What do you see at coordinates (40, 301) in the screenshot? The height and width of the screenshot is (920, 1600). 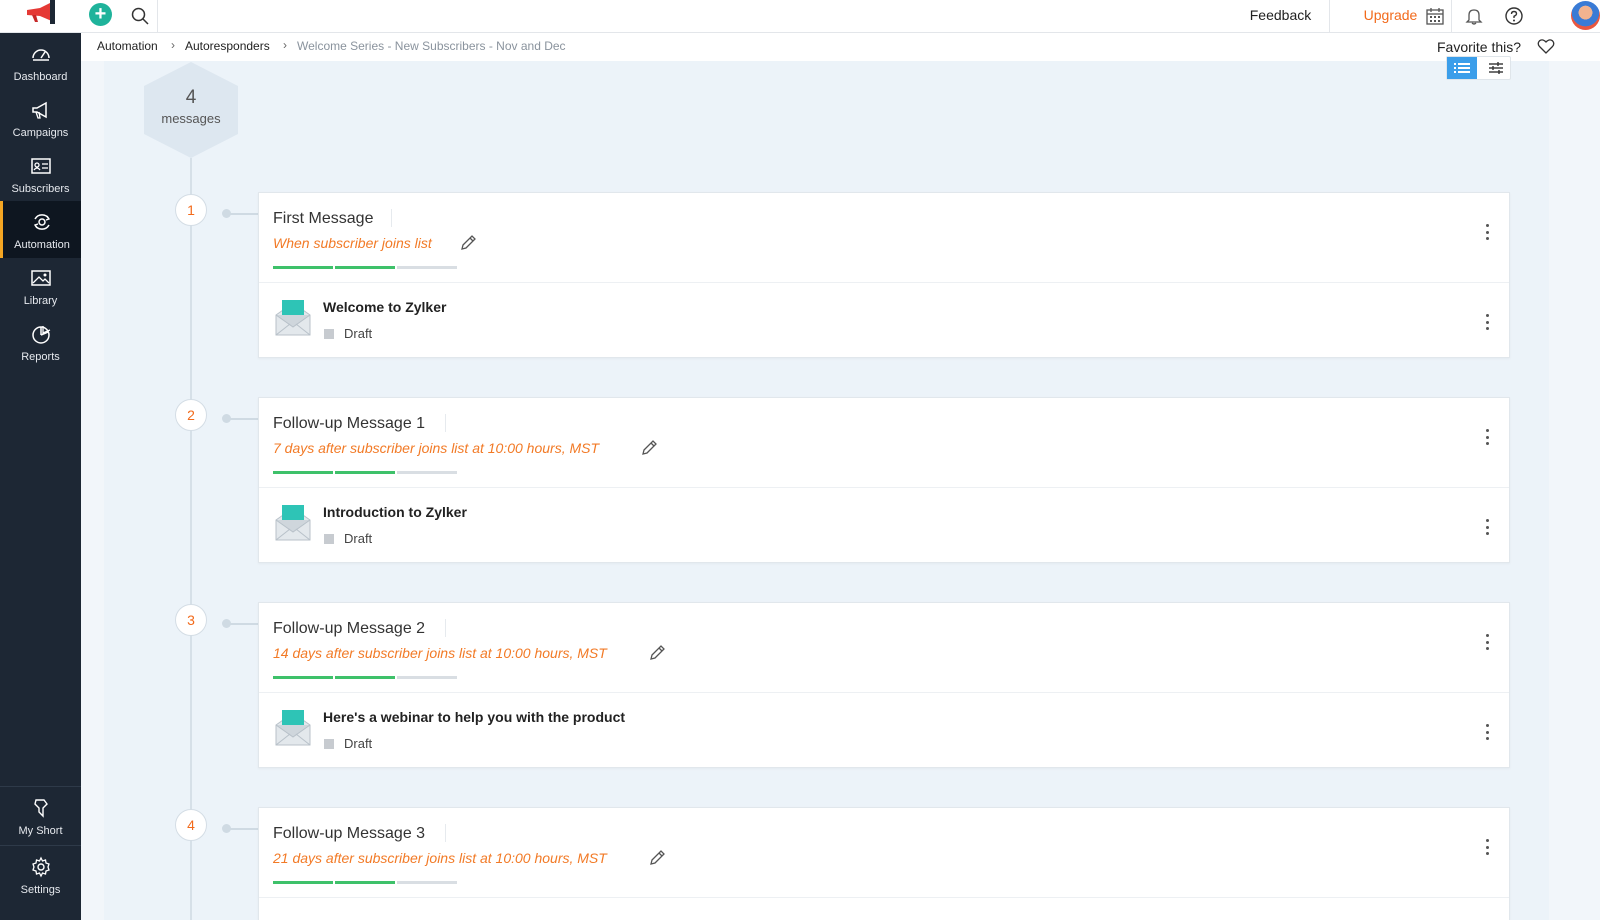 I see `sidebar-item-label: Library` at bounding box center [40, 301].